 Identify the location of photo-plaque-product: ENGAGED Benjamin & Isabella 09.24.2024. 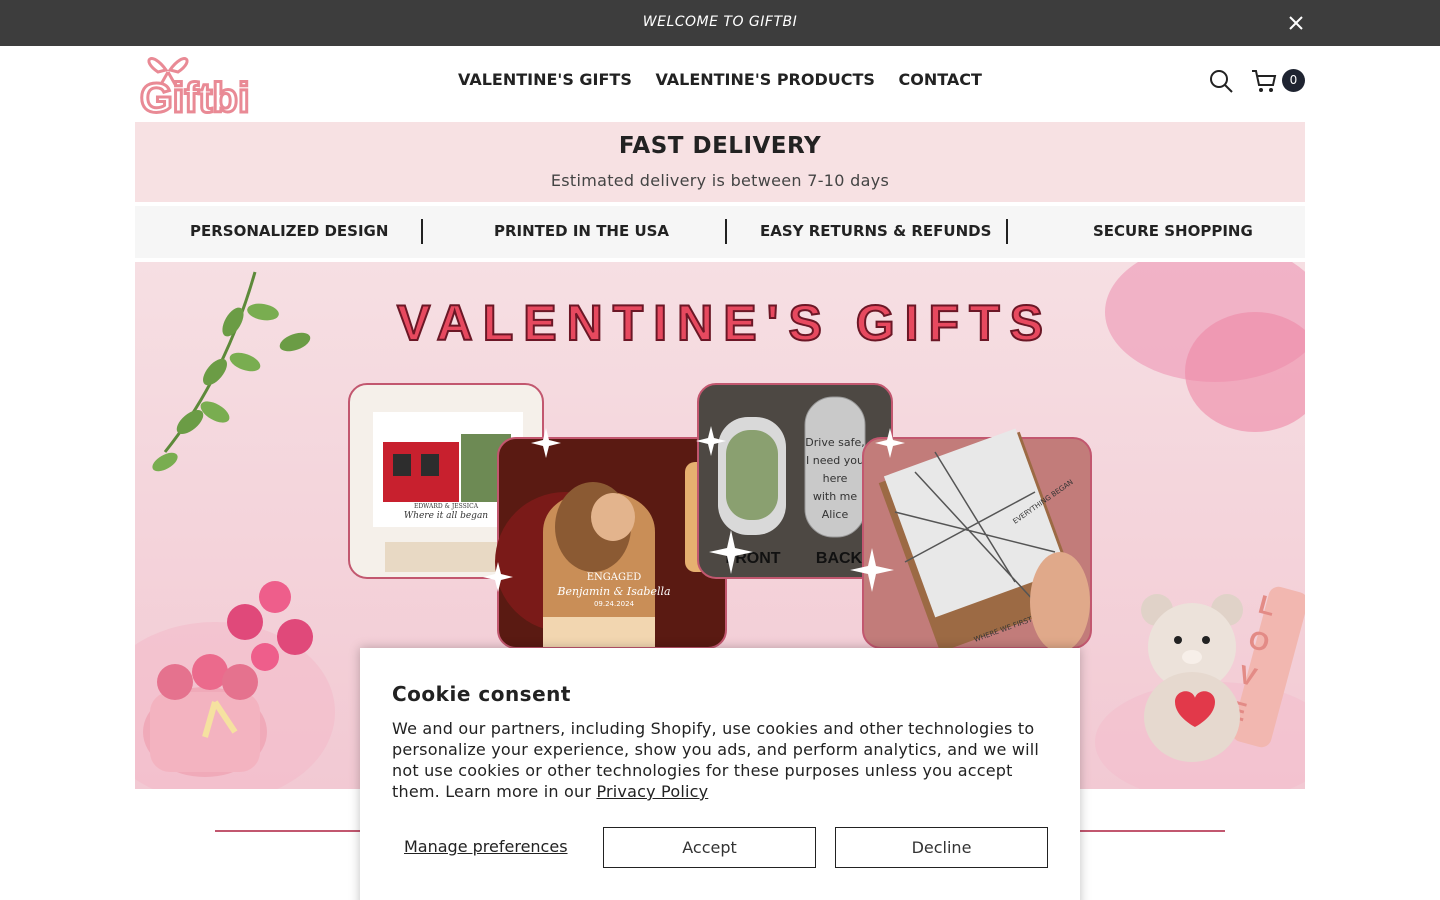
(611, 543).